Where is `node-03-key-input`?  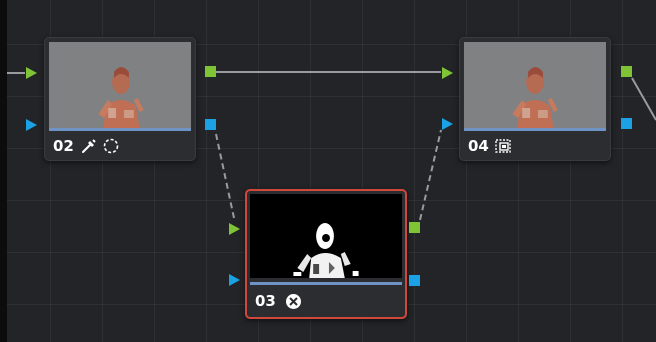 node-03-key-input is located at coordinates (234, 280).